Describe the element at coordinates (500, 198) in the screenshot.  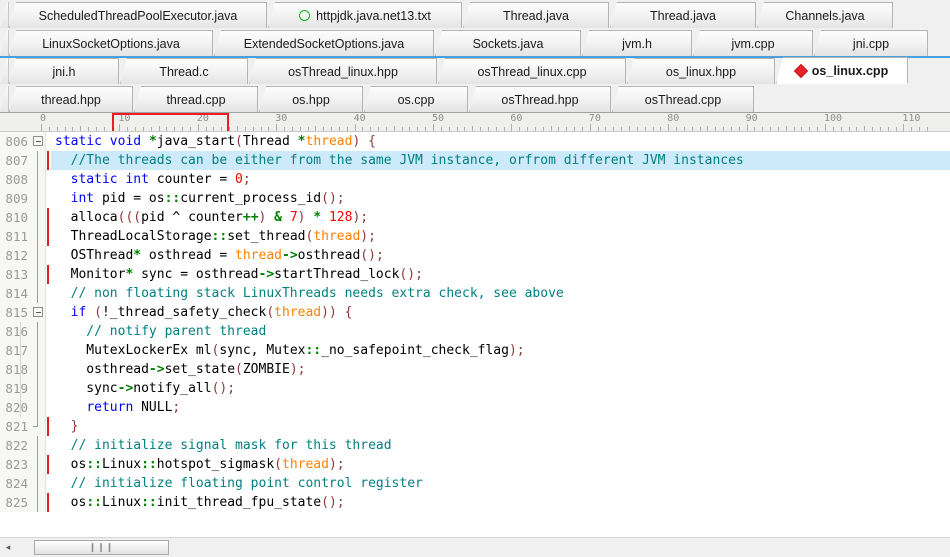
I see `code-text: int pid = os::current_process_id();` at that location.